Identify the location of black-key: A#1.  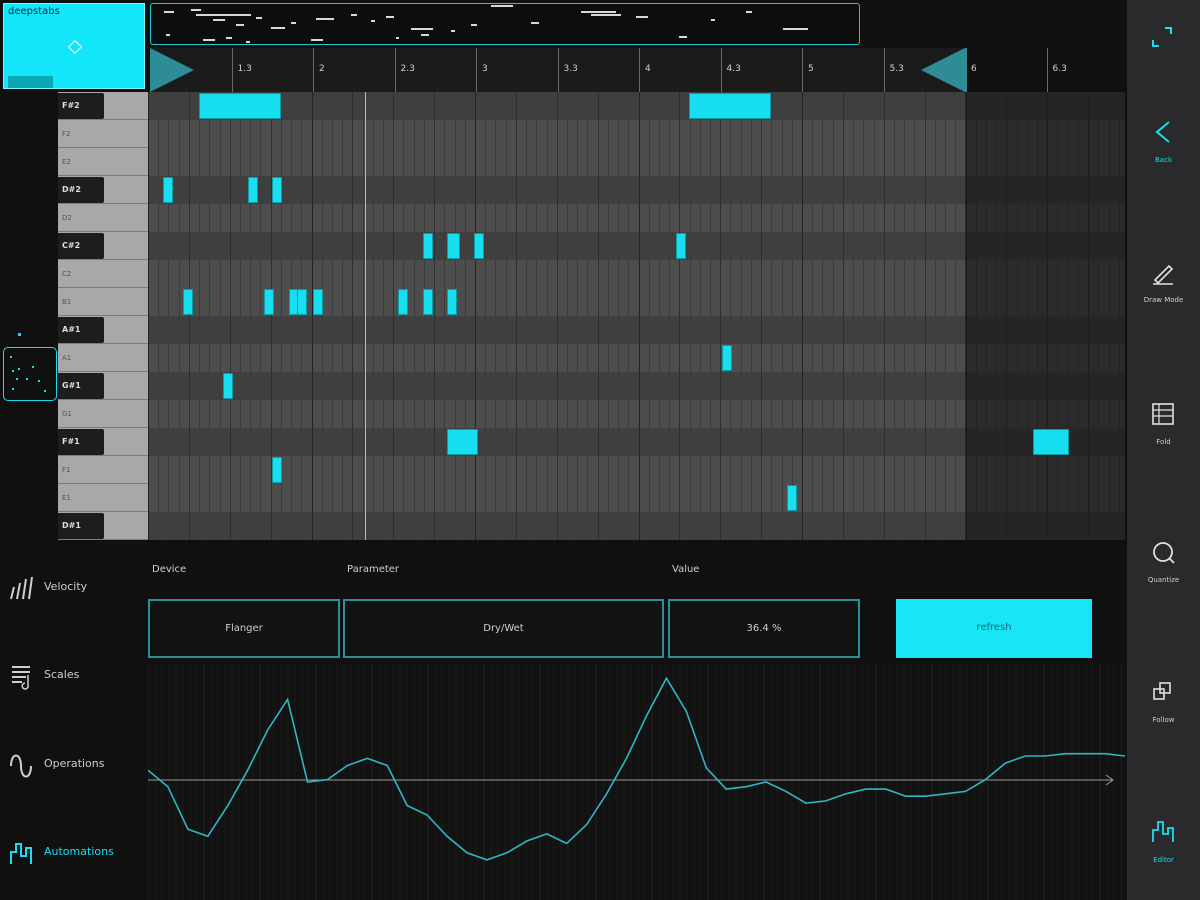
(81, 330).